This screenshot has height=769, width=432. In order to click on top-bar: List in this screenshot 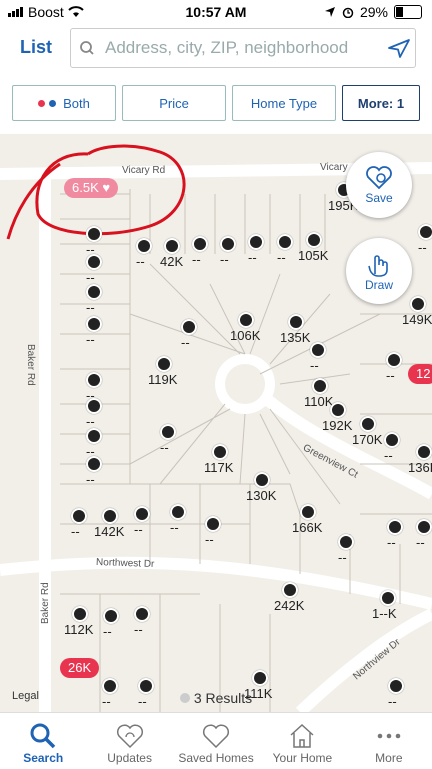, I will do `click(216, 48)`.